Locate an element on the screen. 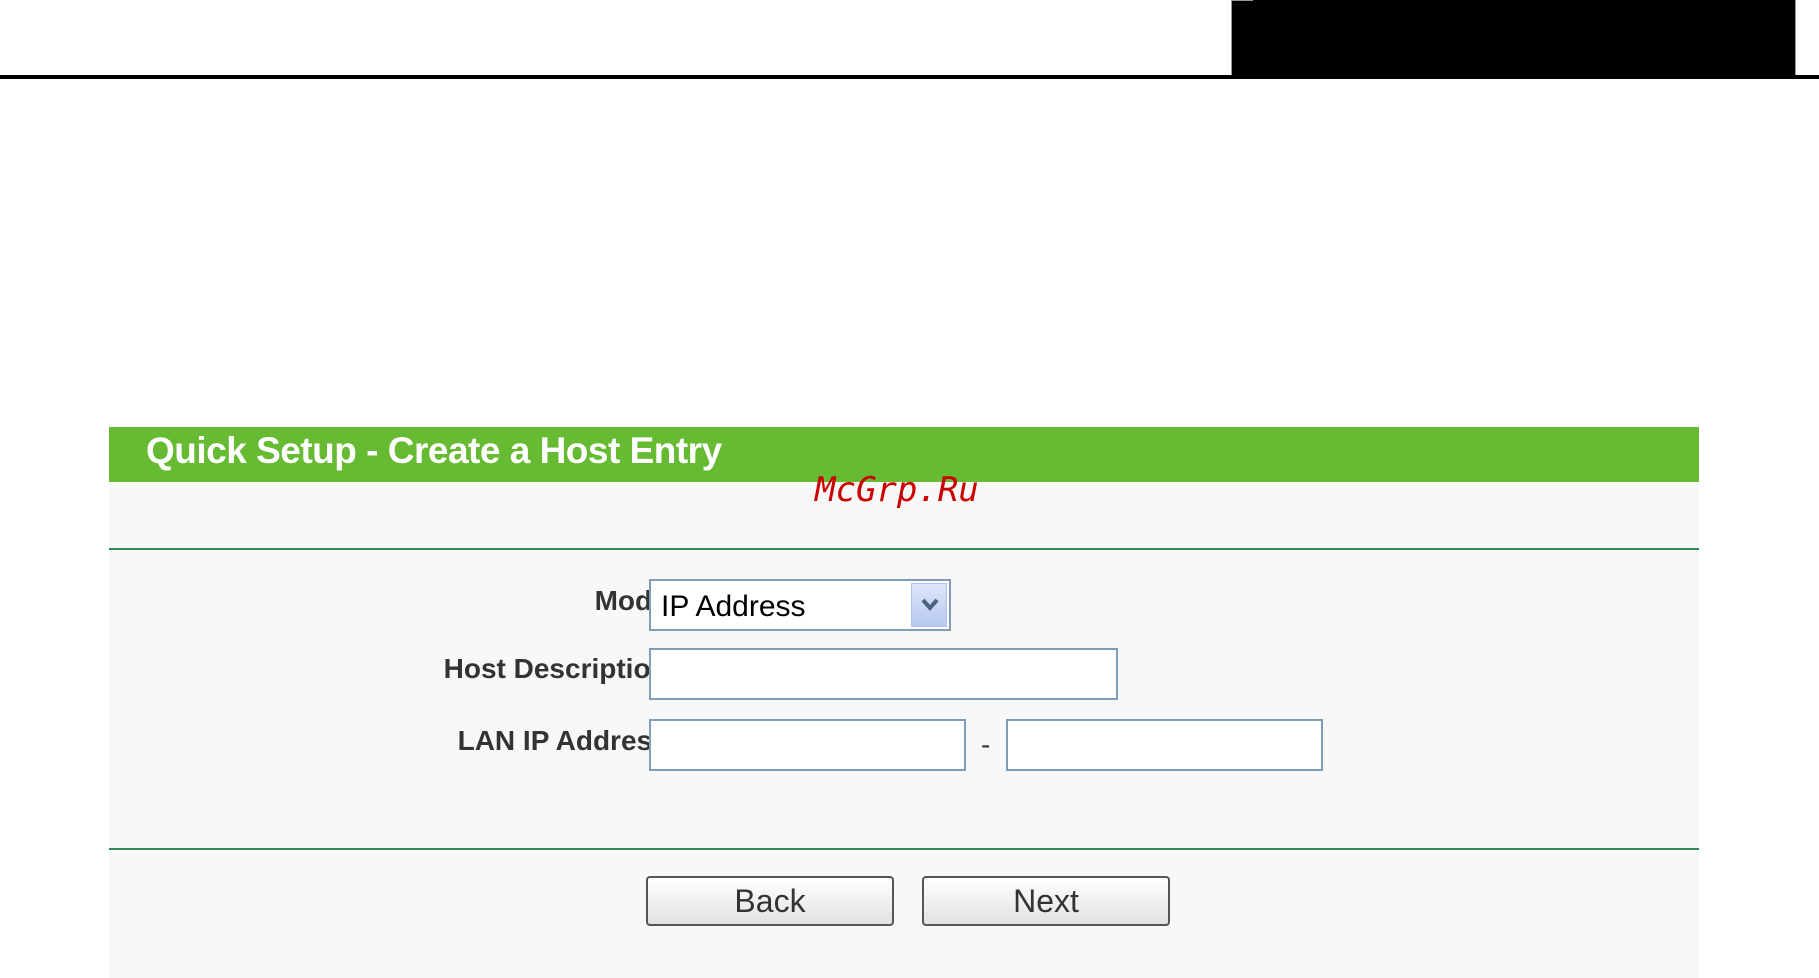 The height and width of the screenshot is (978, 1819). lan-ip-start-input is located at coordinates (807, 745).